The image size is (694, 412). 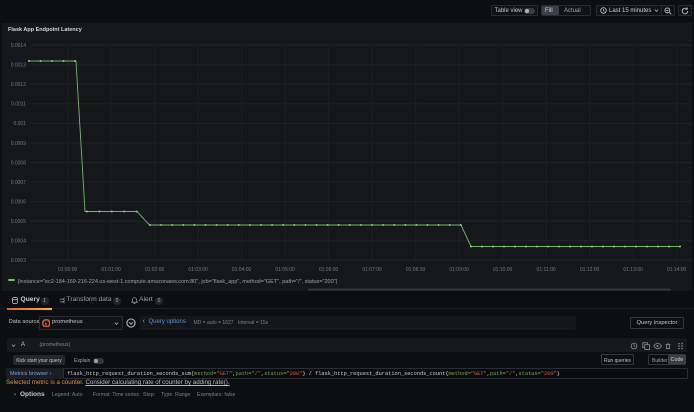 What do you see at coordinates (155, 270) in the screenshot?
I see `svg-text: 01:02:00` at bounding box center [155, 270].